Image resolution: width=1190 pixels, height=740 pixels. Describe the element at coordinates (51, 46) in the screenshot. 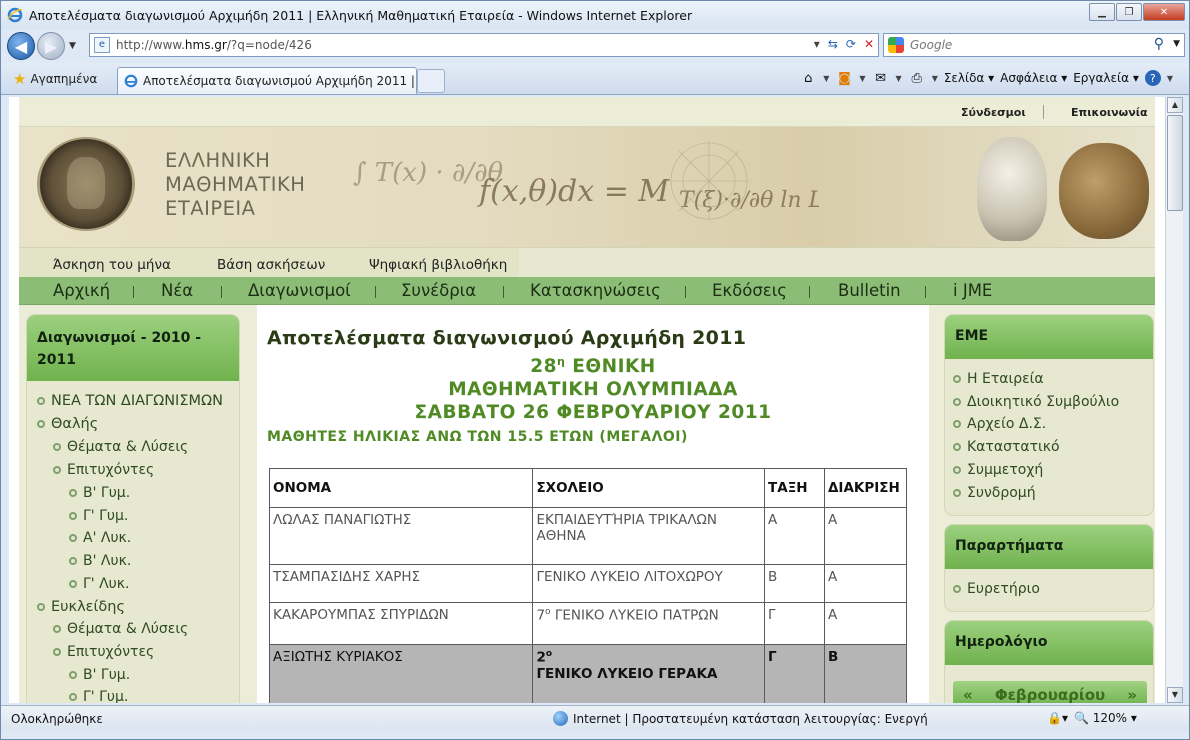

I see `forward-button: ▶` at that location.